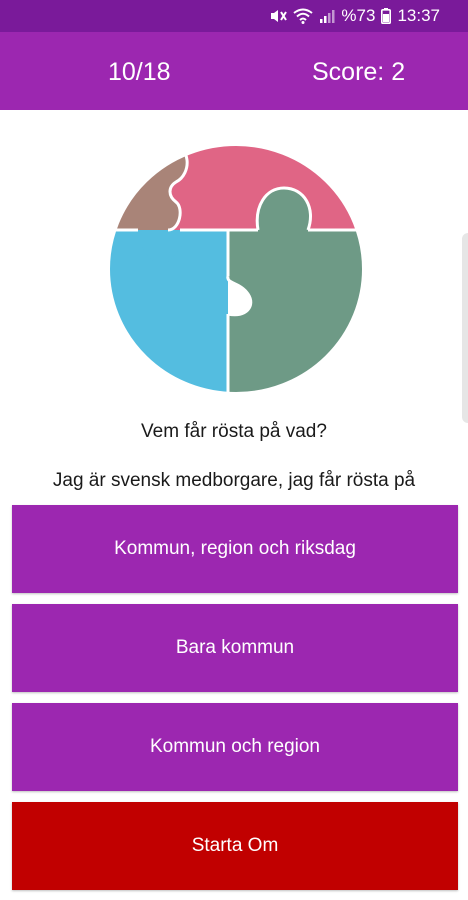 The width and height of the screenshot is (468, 900). Describe the element at coordinates (234, 16) in the screenshot. I see `status-bar: %73 13:37` at that location.